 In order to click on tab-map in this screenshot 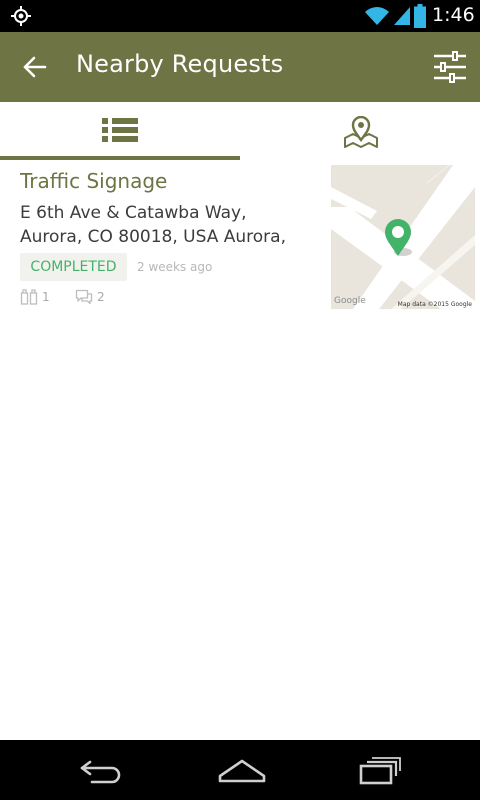, I will do `click(360, 131)`.